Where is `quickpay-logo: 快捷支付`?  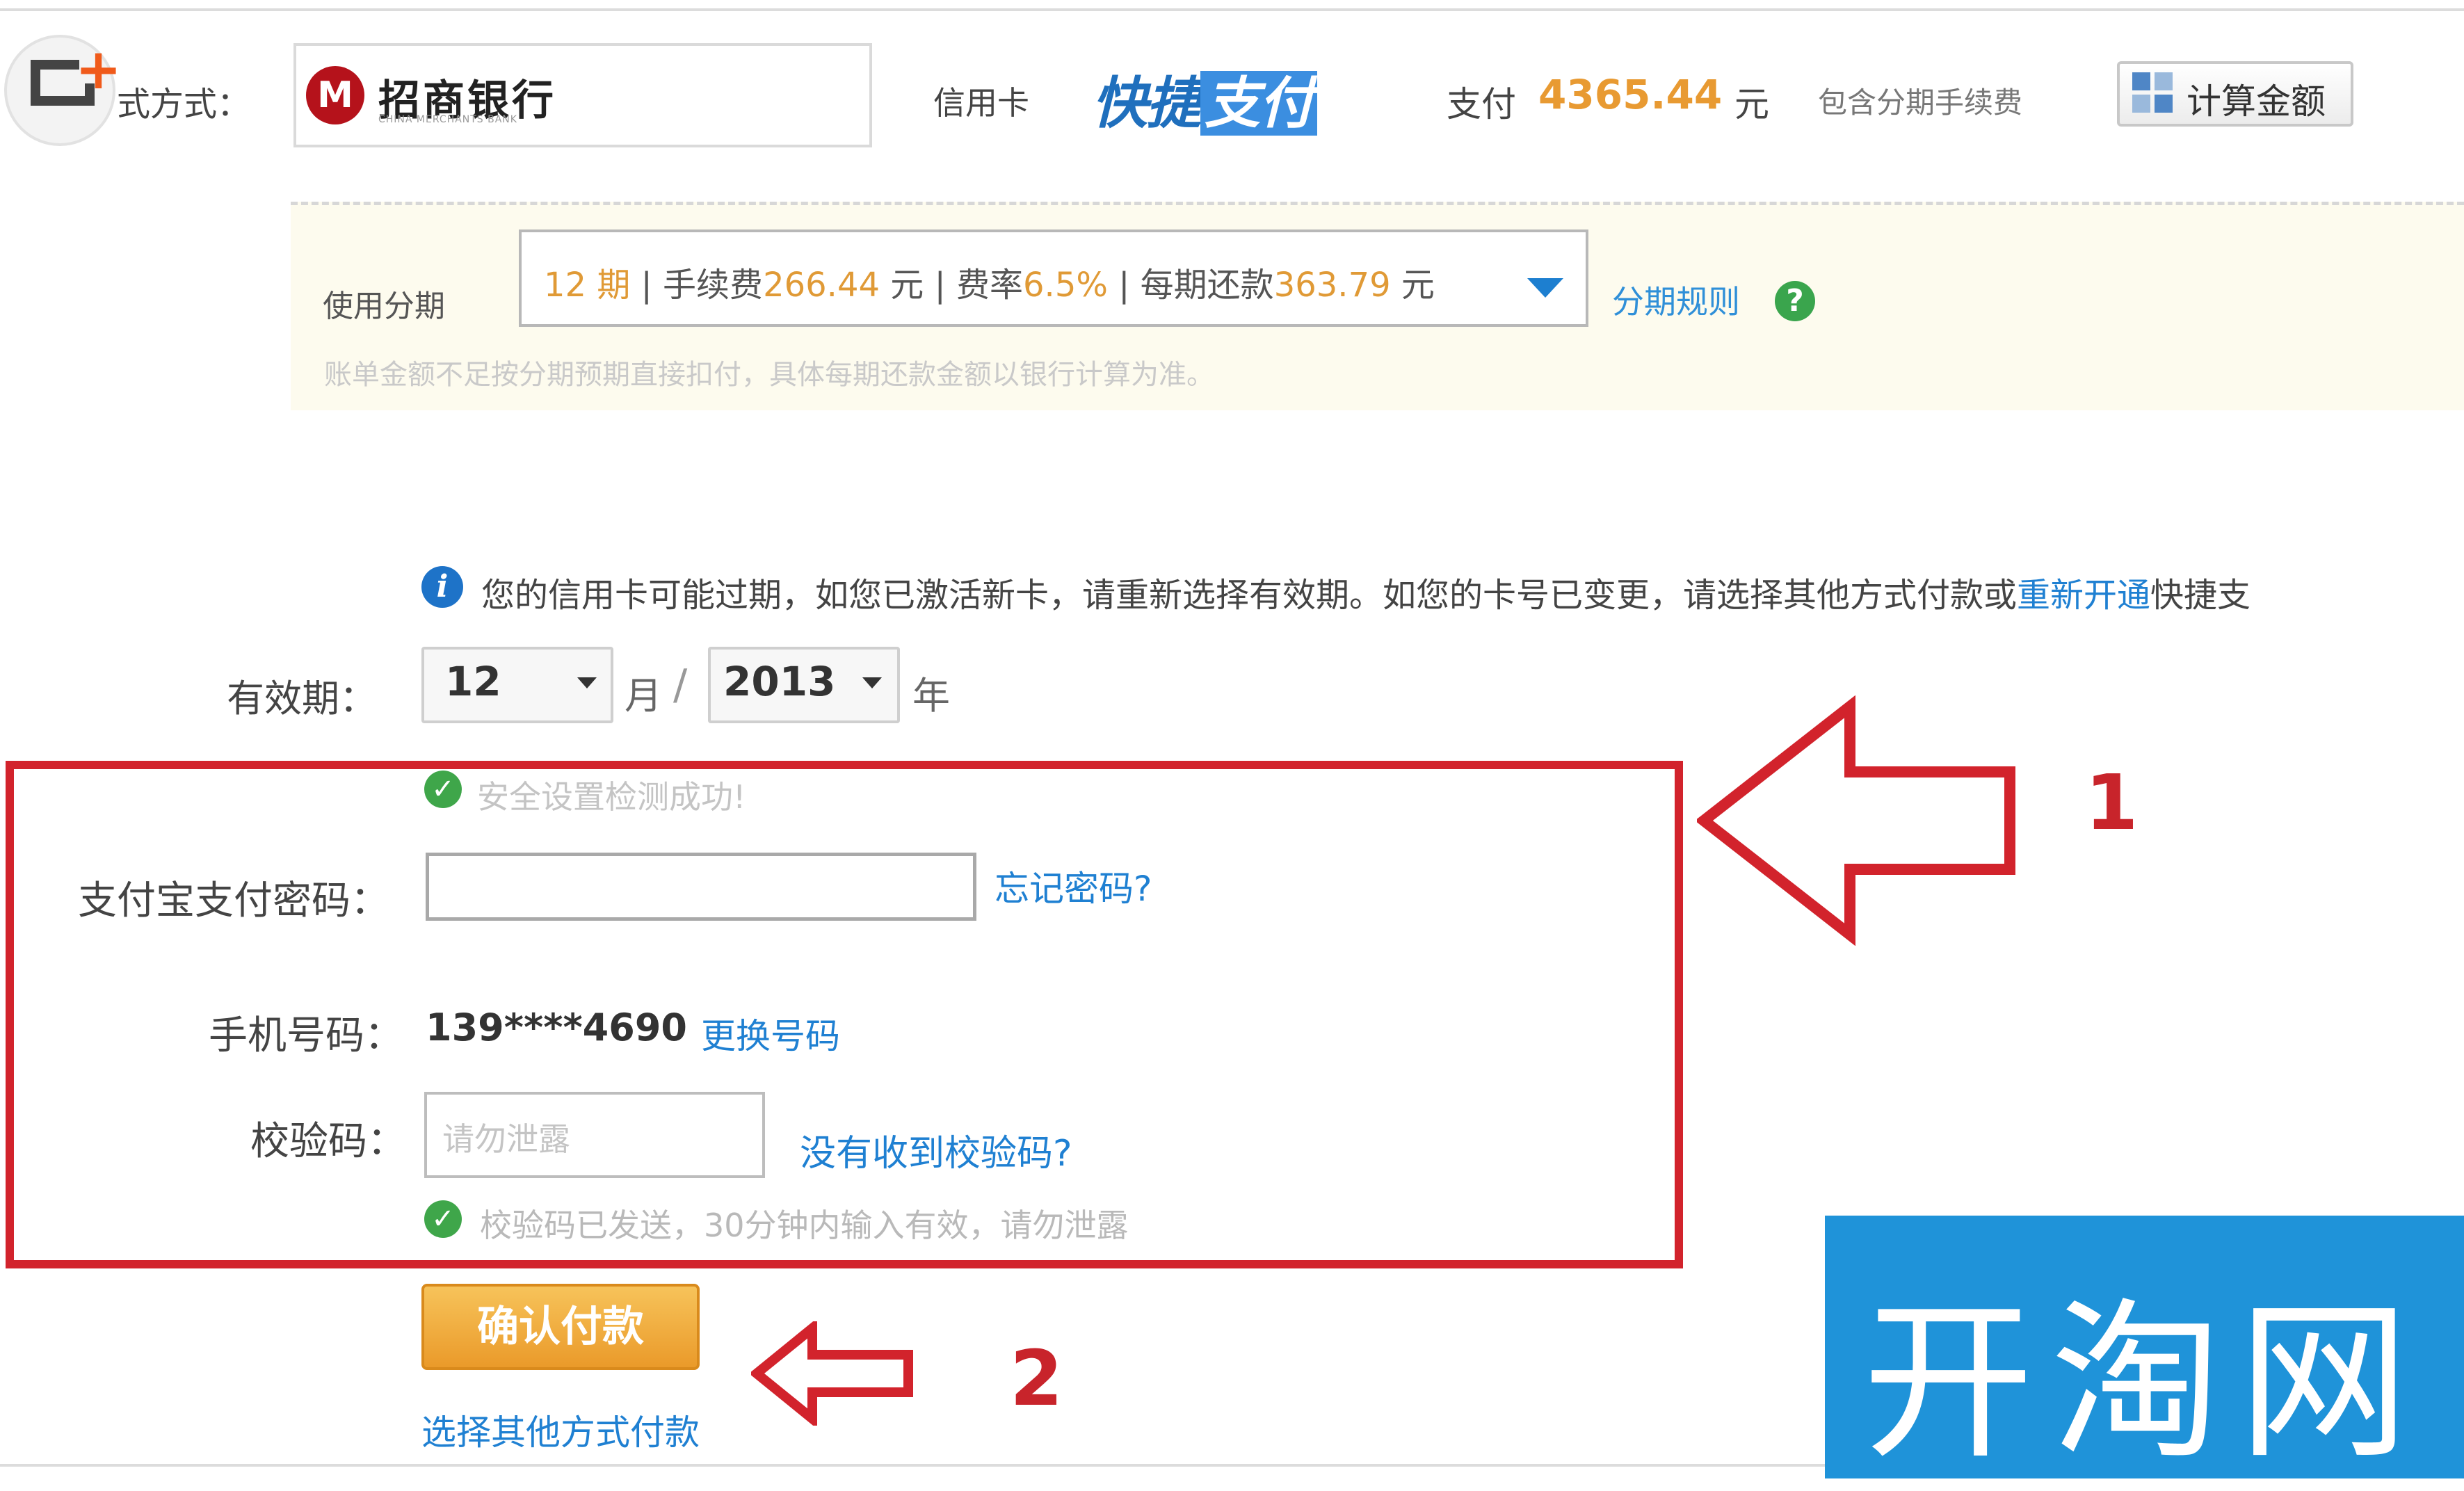 quickpay-logo: 快捷支付 is located at coordinates (1204, 98).